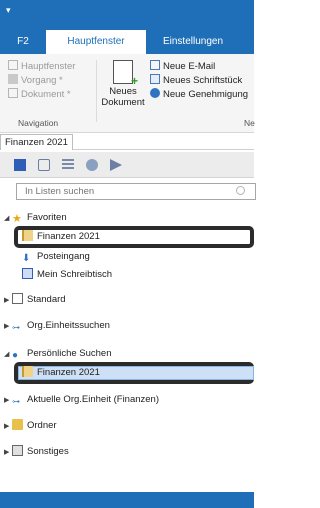 This screenshot has height=508, width=320. I want to click on new-document-icon: +, so click(125, 73).